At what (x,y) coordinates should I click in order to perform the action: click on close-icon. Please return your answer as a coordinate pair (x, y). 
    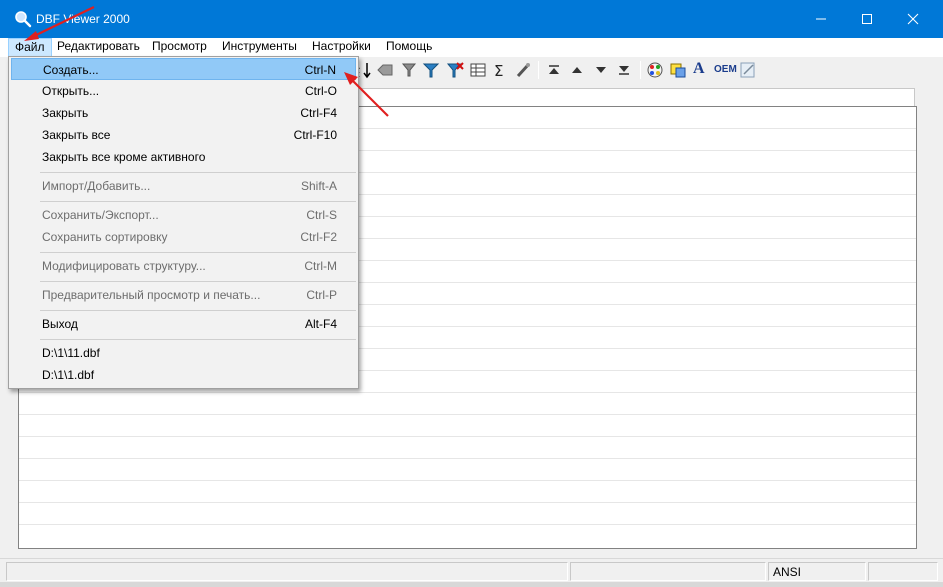
    Looking at the image, I should click on (913, 19).